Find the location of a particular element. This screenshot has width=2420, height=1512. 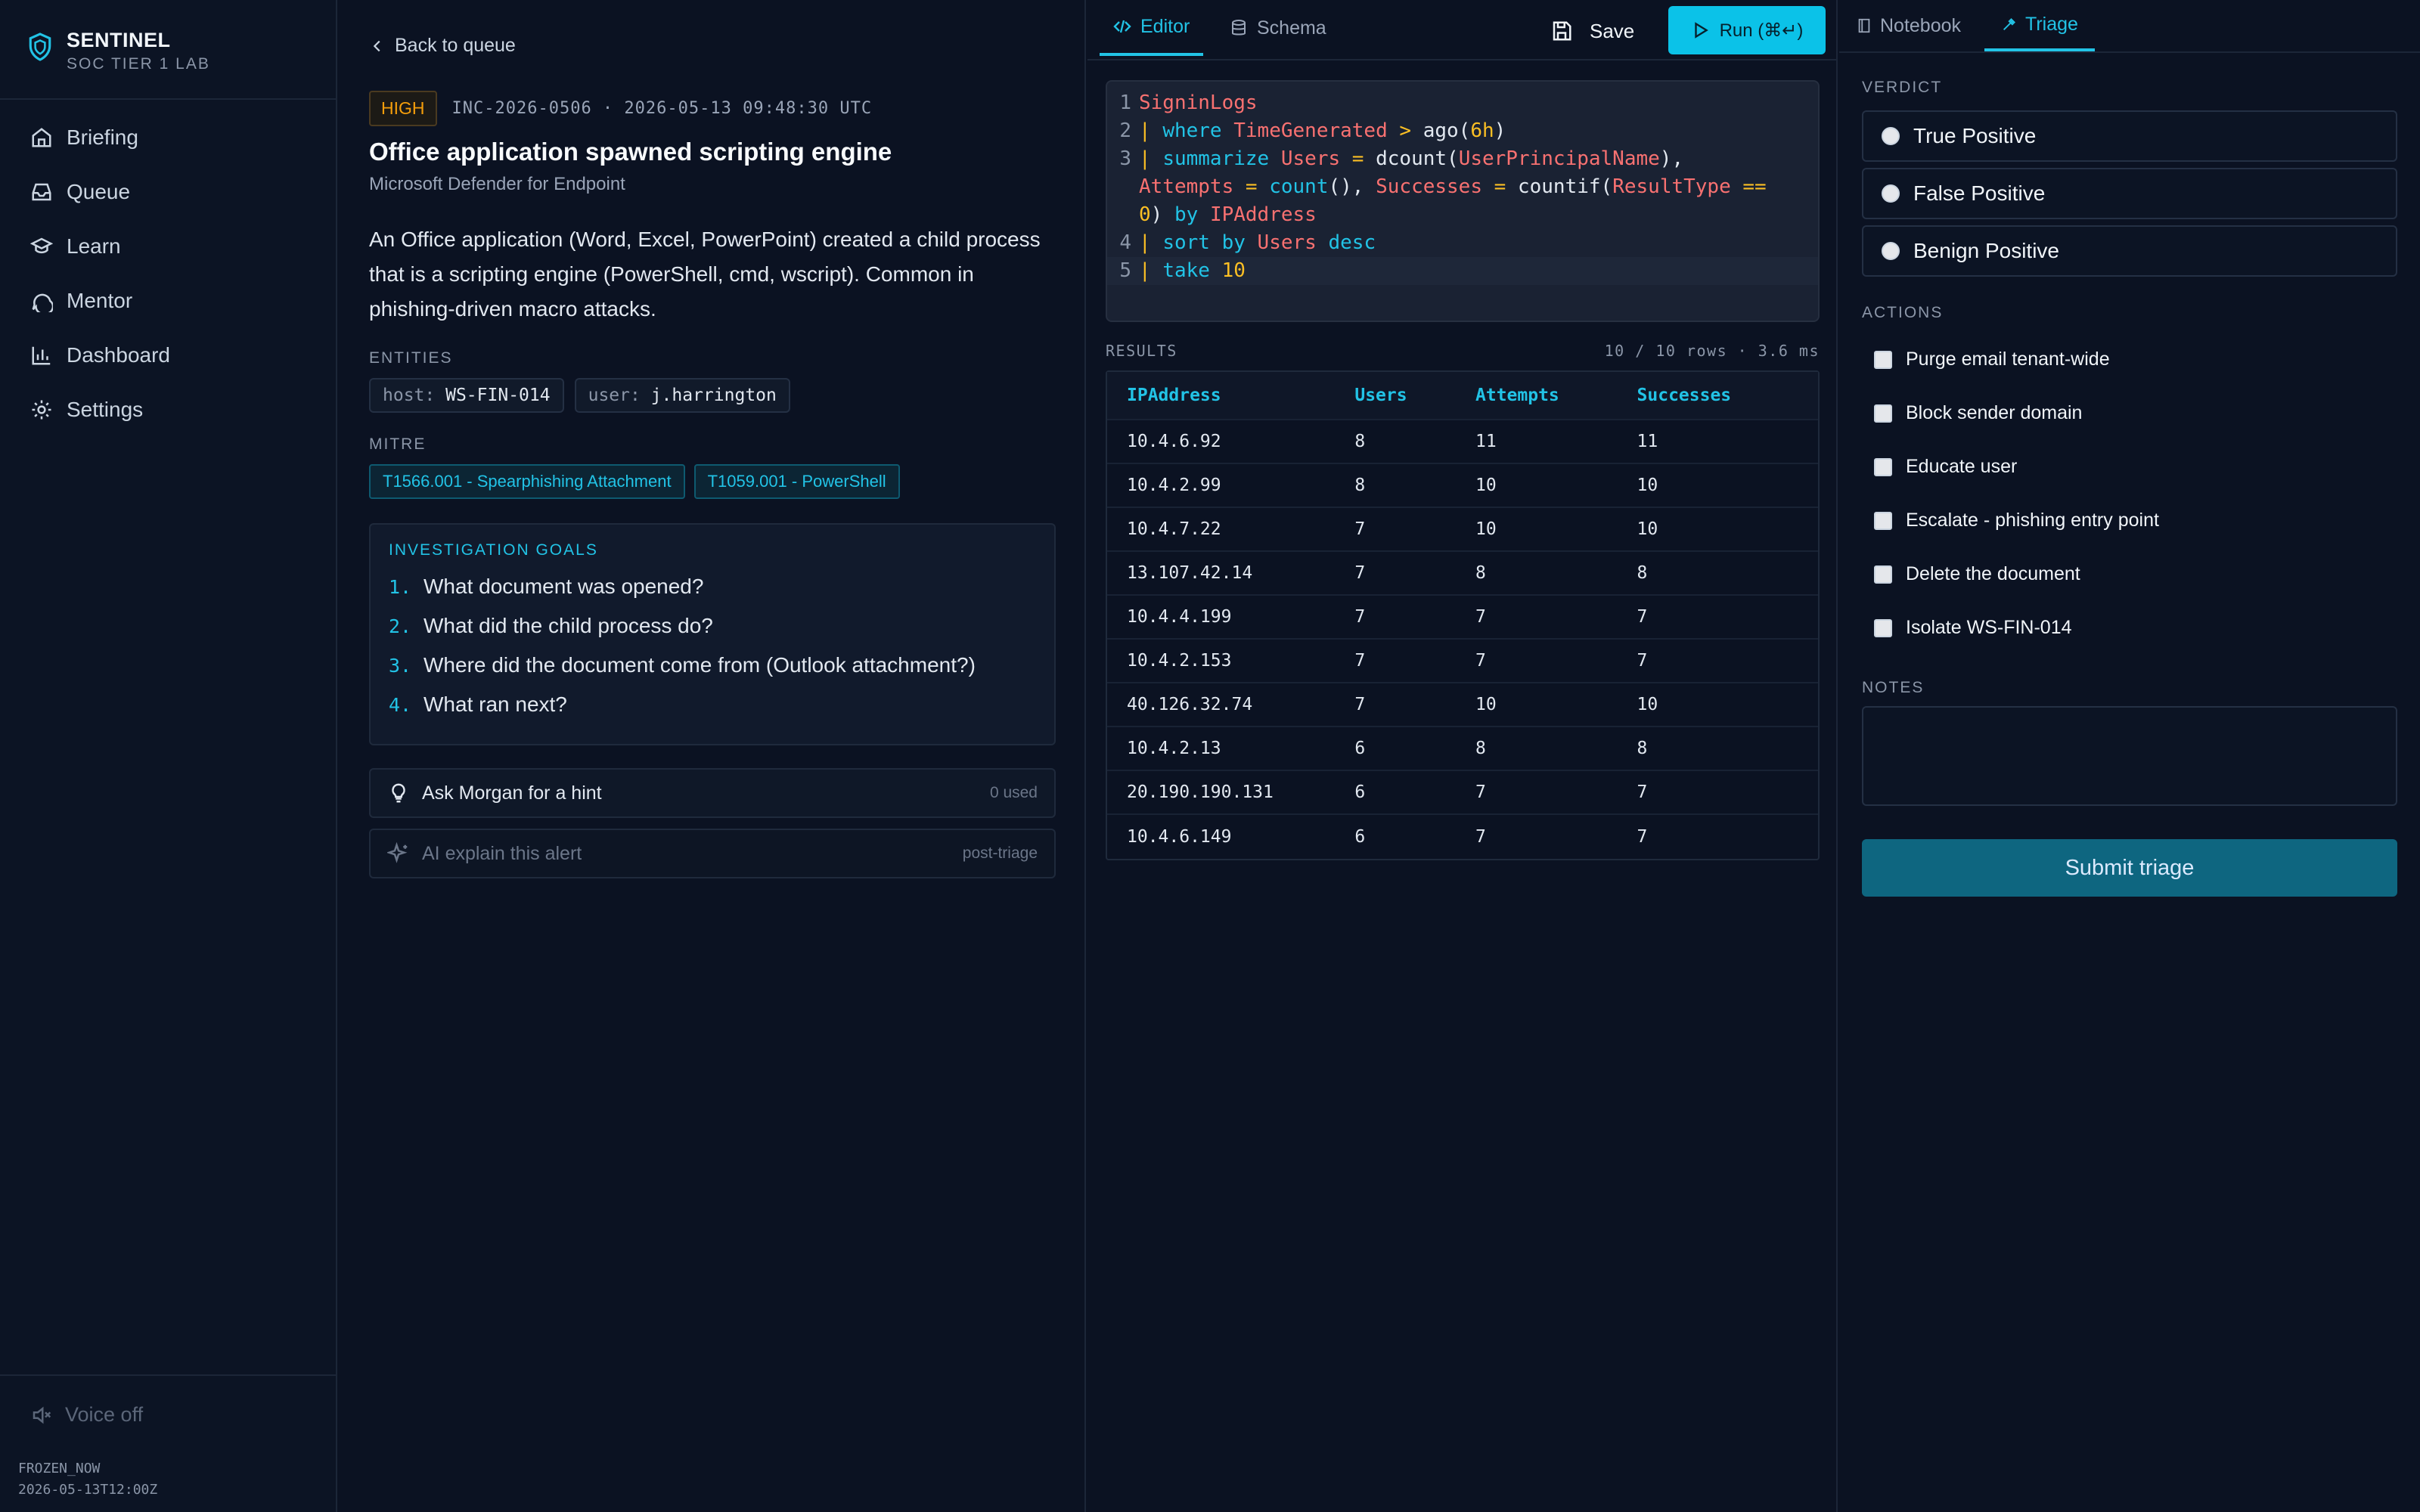

tab-triage: Triage is located at coordinates (2039, 26).